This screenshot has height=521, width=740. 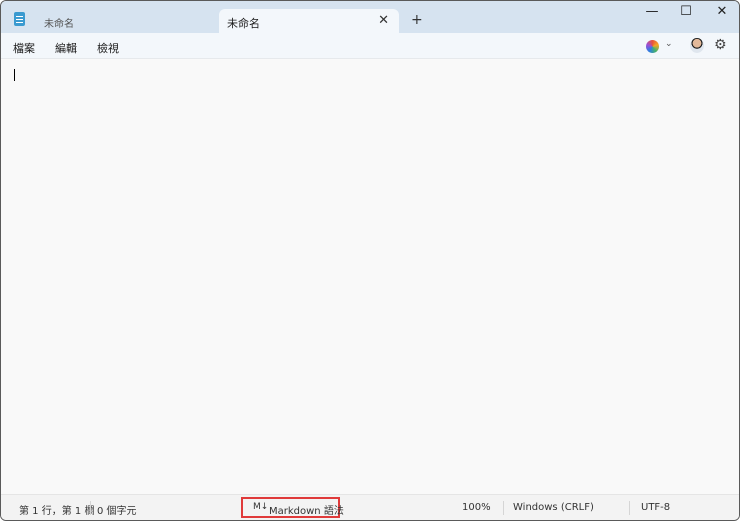 I want to click on char-count: 0 個字元, so click(x=117, y=511).